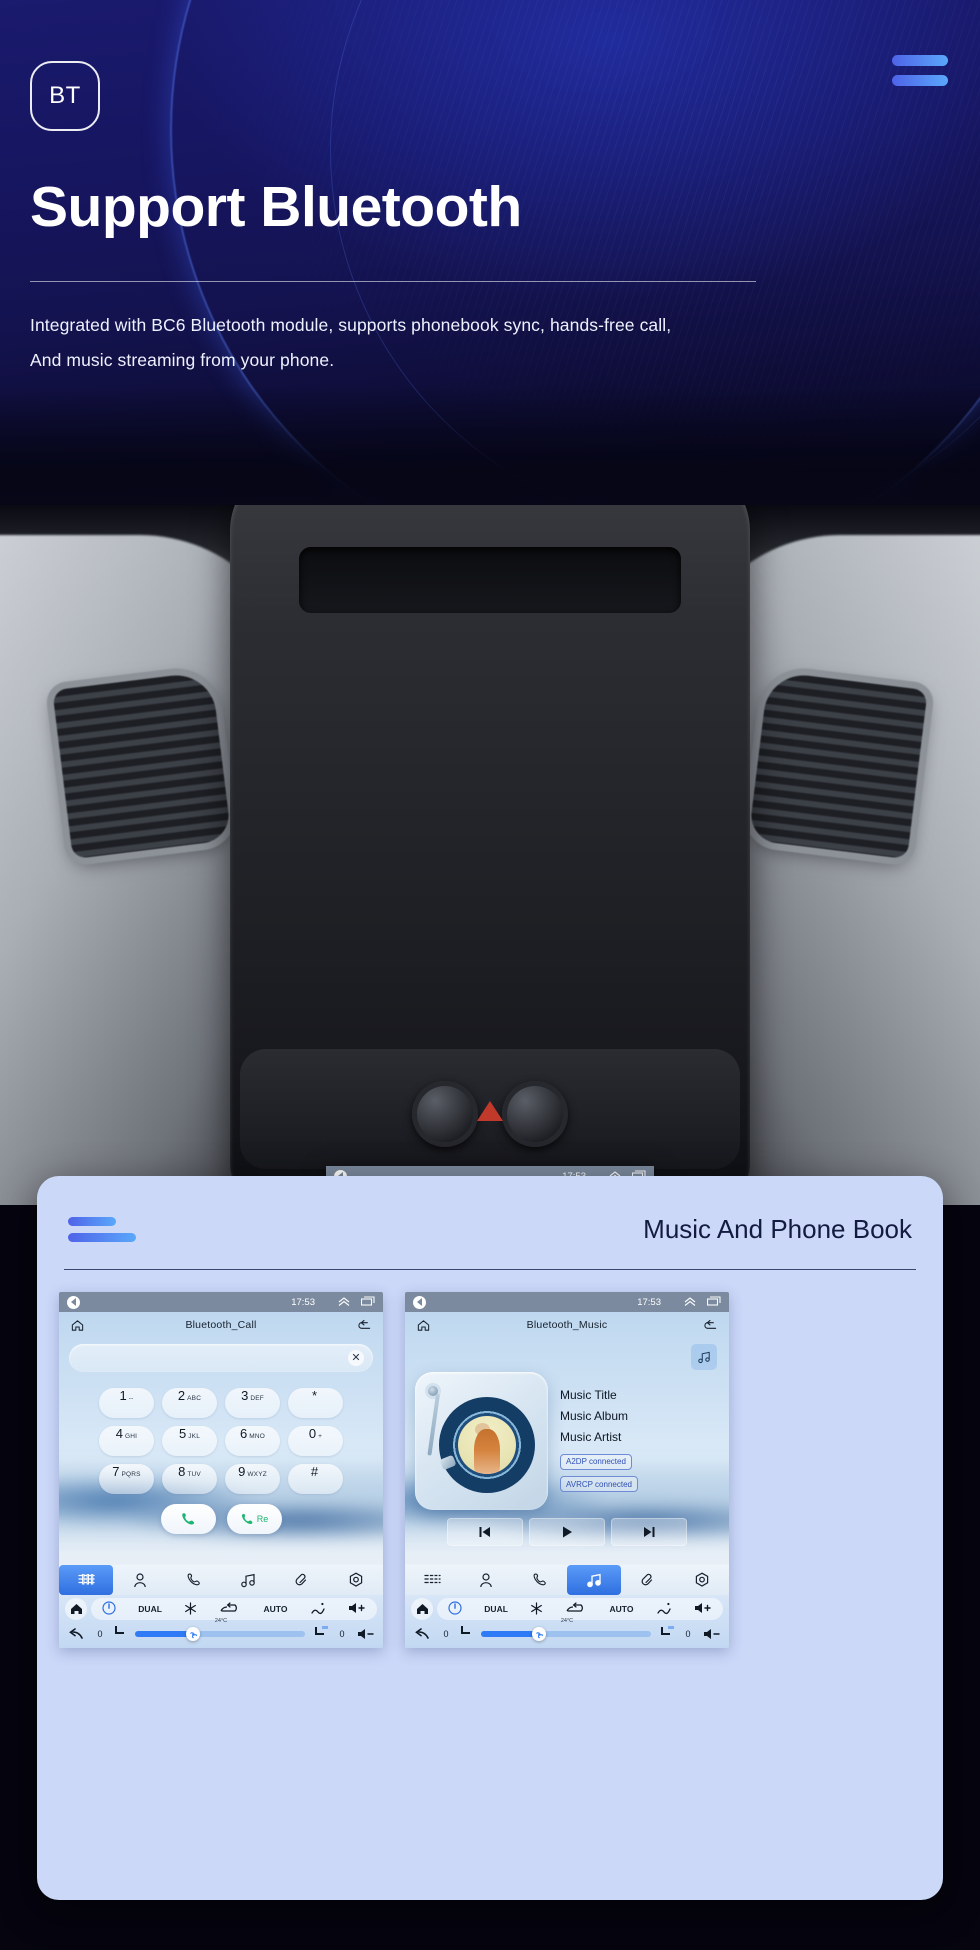  I want to click on music-note-icon, so click(704, 1357).